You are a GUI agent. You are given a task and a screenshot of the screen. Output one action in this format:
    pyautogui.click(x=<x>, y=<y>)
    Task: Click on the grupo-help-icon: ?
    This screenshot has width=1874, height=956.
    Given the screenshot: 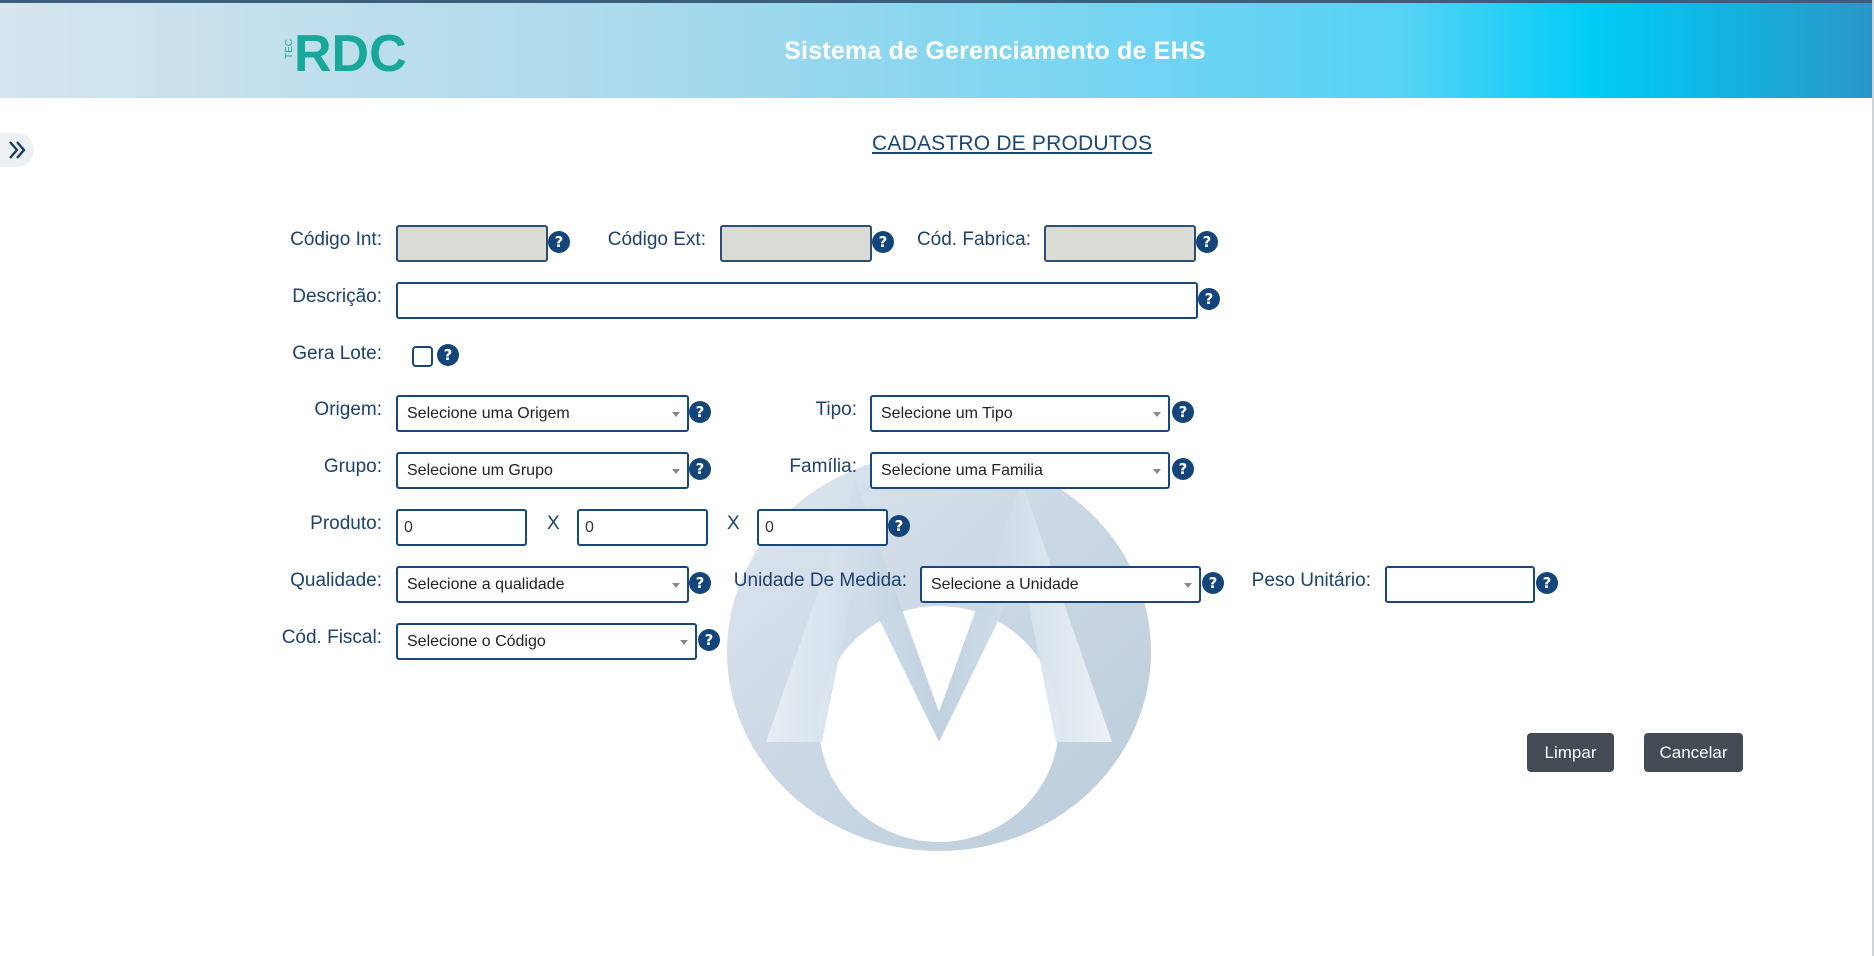 What is the action you would take?
    pyautogui.click(x=700, y=469)
    